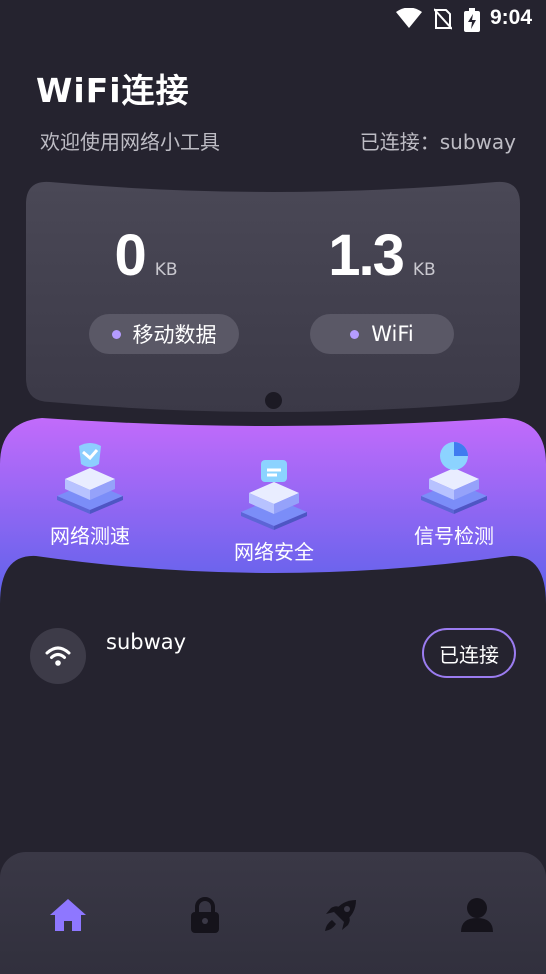 The image size is (546, 974). What do you see at coordinates (469, 653) in the screenshot?
I see `connected-button: 已连接` at bounding box center [469, 653].